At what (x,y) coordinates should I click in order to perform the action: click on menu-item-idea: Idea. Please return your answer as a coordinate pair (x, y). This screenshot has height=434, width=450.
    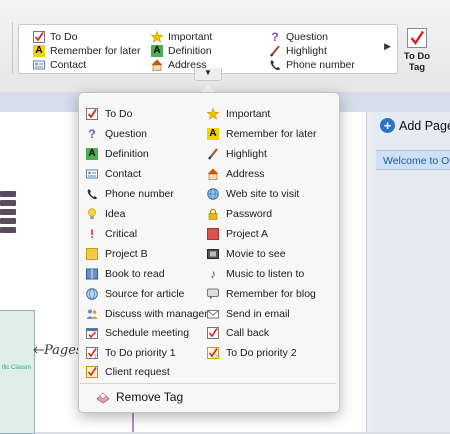
    Looking at the image, I should click on (105, 214).